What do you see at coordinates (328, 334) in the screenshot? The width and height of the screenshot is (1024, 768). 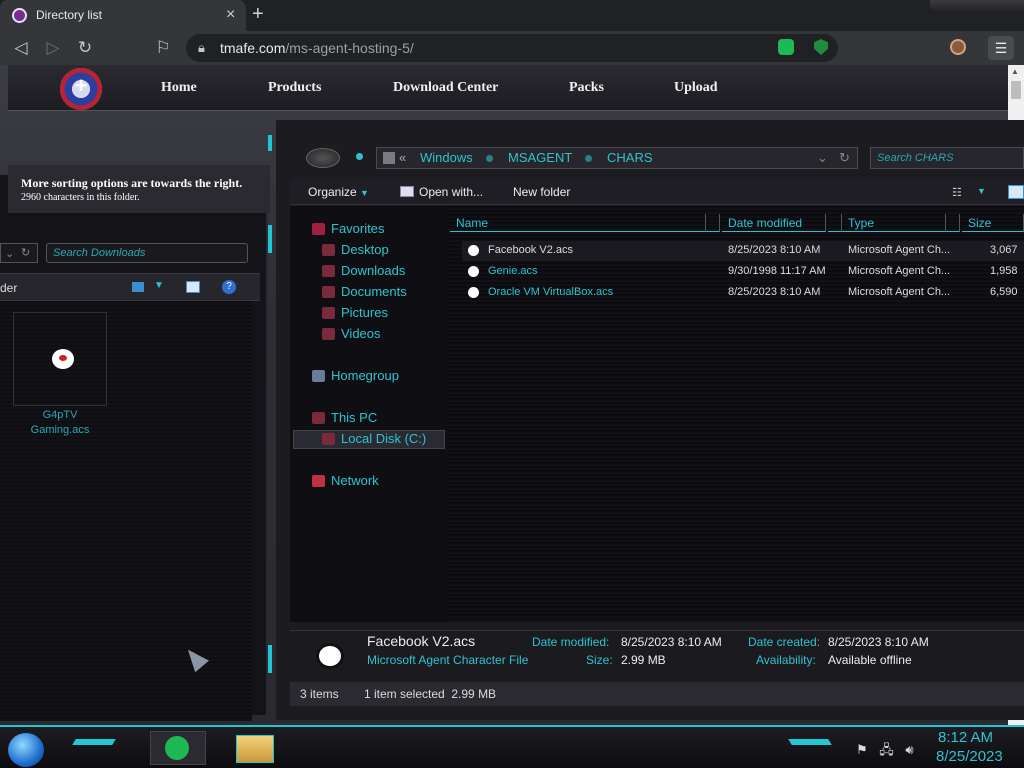 I see `videos-icon` at bounding box center [328, 334].